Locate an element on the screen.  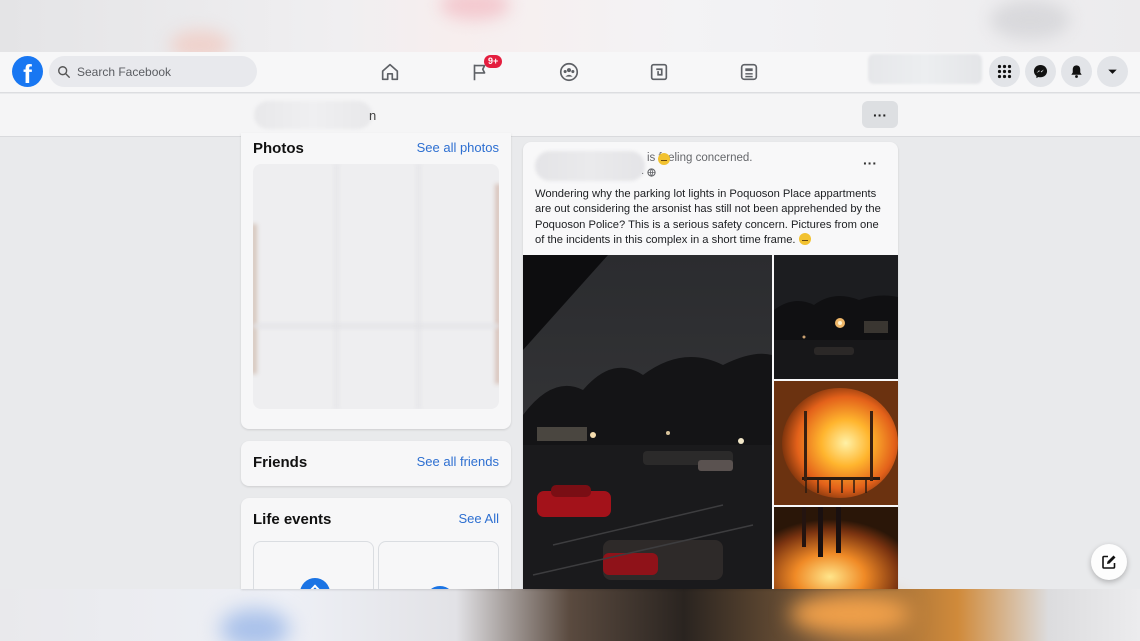
post-more-button: ··· is located at coordinates (870, 163).